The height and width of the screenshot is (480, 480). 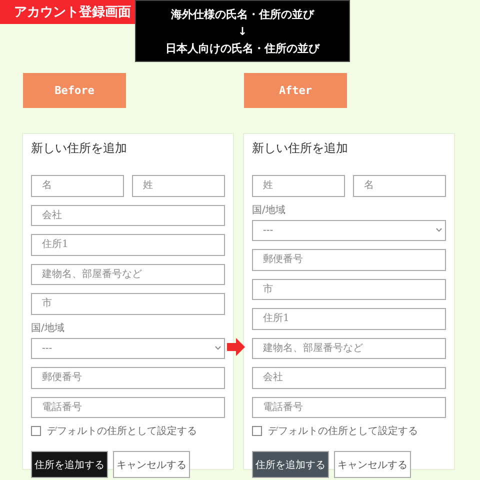 What do you see at coordinates (236, 347) in the screenshot?
I see `arrow-right-icon` at bounding box center [236, 347].